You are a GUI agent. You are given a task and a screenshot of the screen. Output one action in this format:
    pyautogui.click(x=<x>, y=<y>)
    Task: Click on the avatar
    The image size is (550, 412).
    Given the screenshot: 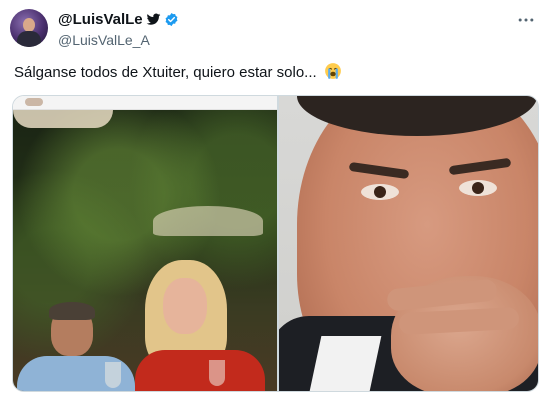 What is the action you would take?
    pyautogui.click(x=29, y=28)
    